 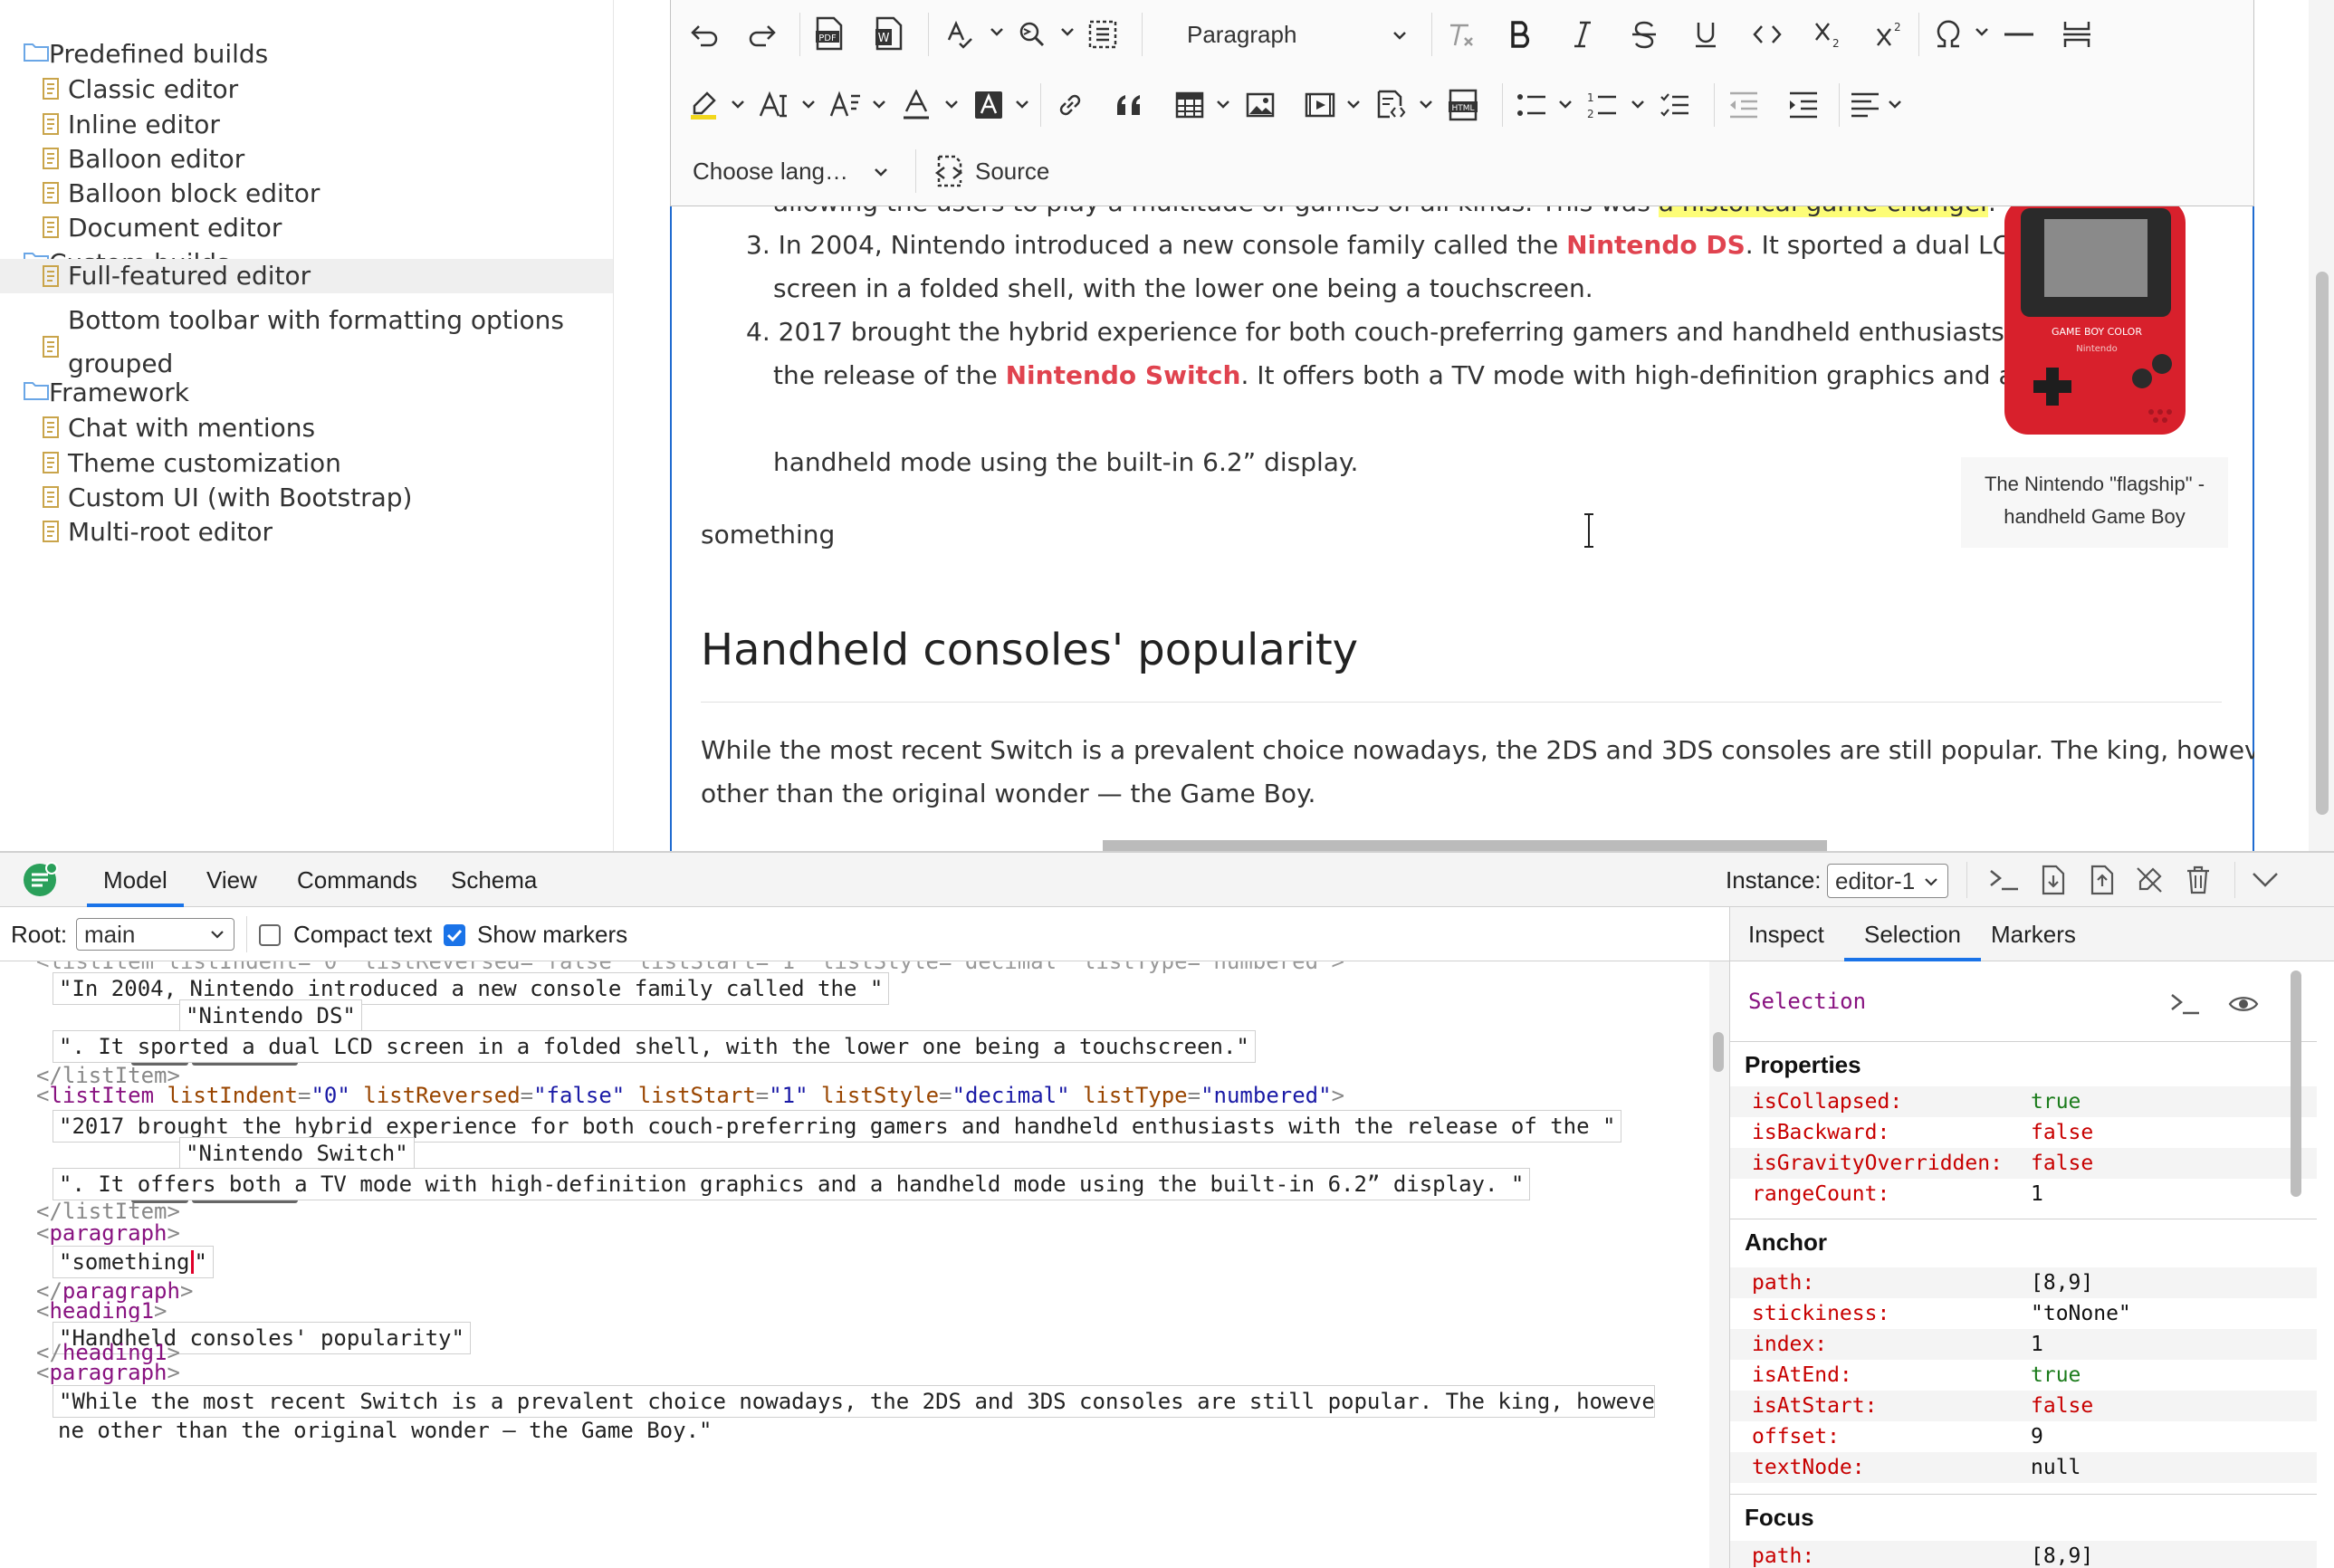 What do you see at coordinates (2149, 880) in the screenshot?
I see `toggle-readonly-icon` at bounding box center [2149, 880].